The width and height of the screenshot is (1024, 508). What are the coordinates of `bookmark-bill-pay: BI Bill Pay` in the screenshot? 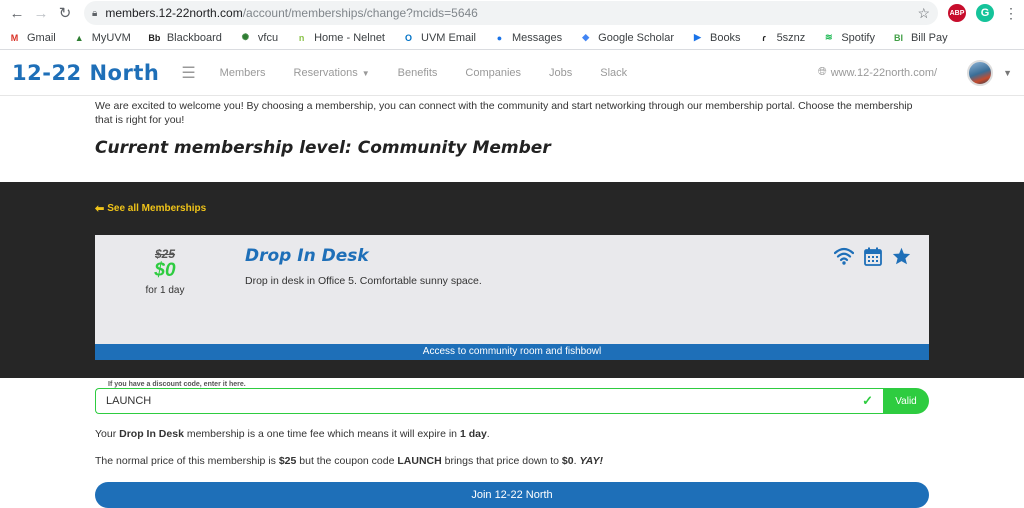 It's located at (920, 37).